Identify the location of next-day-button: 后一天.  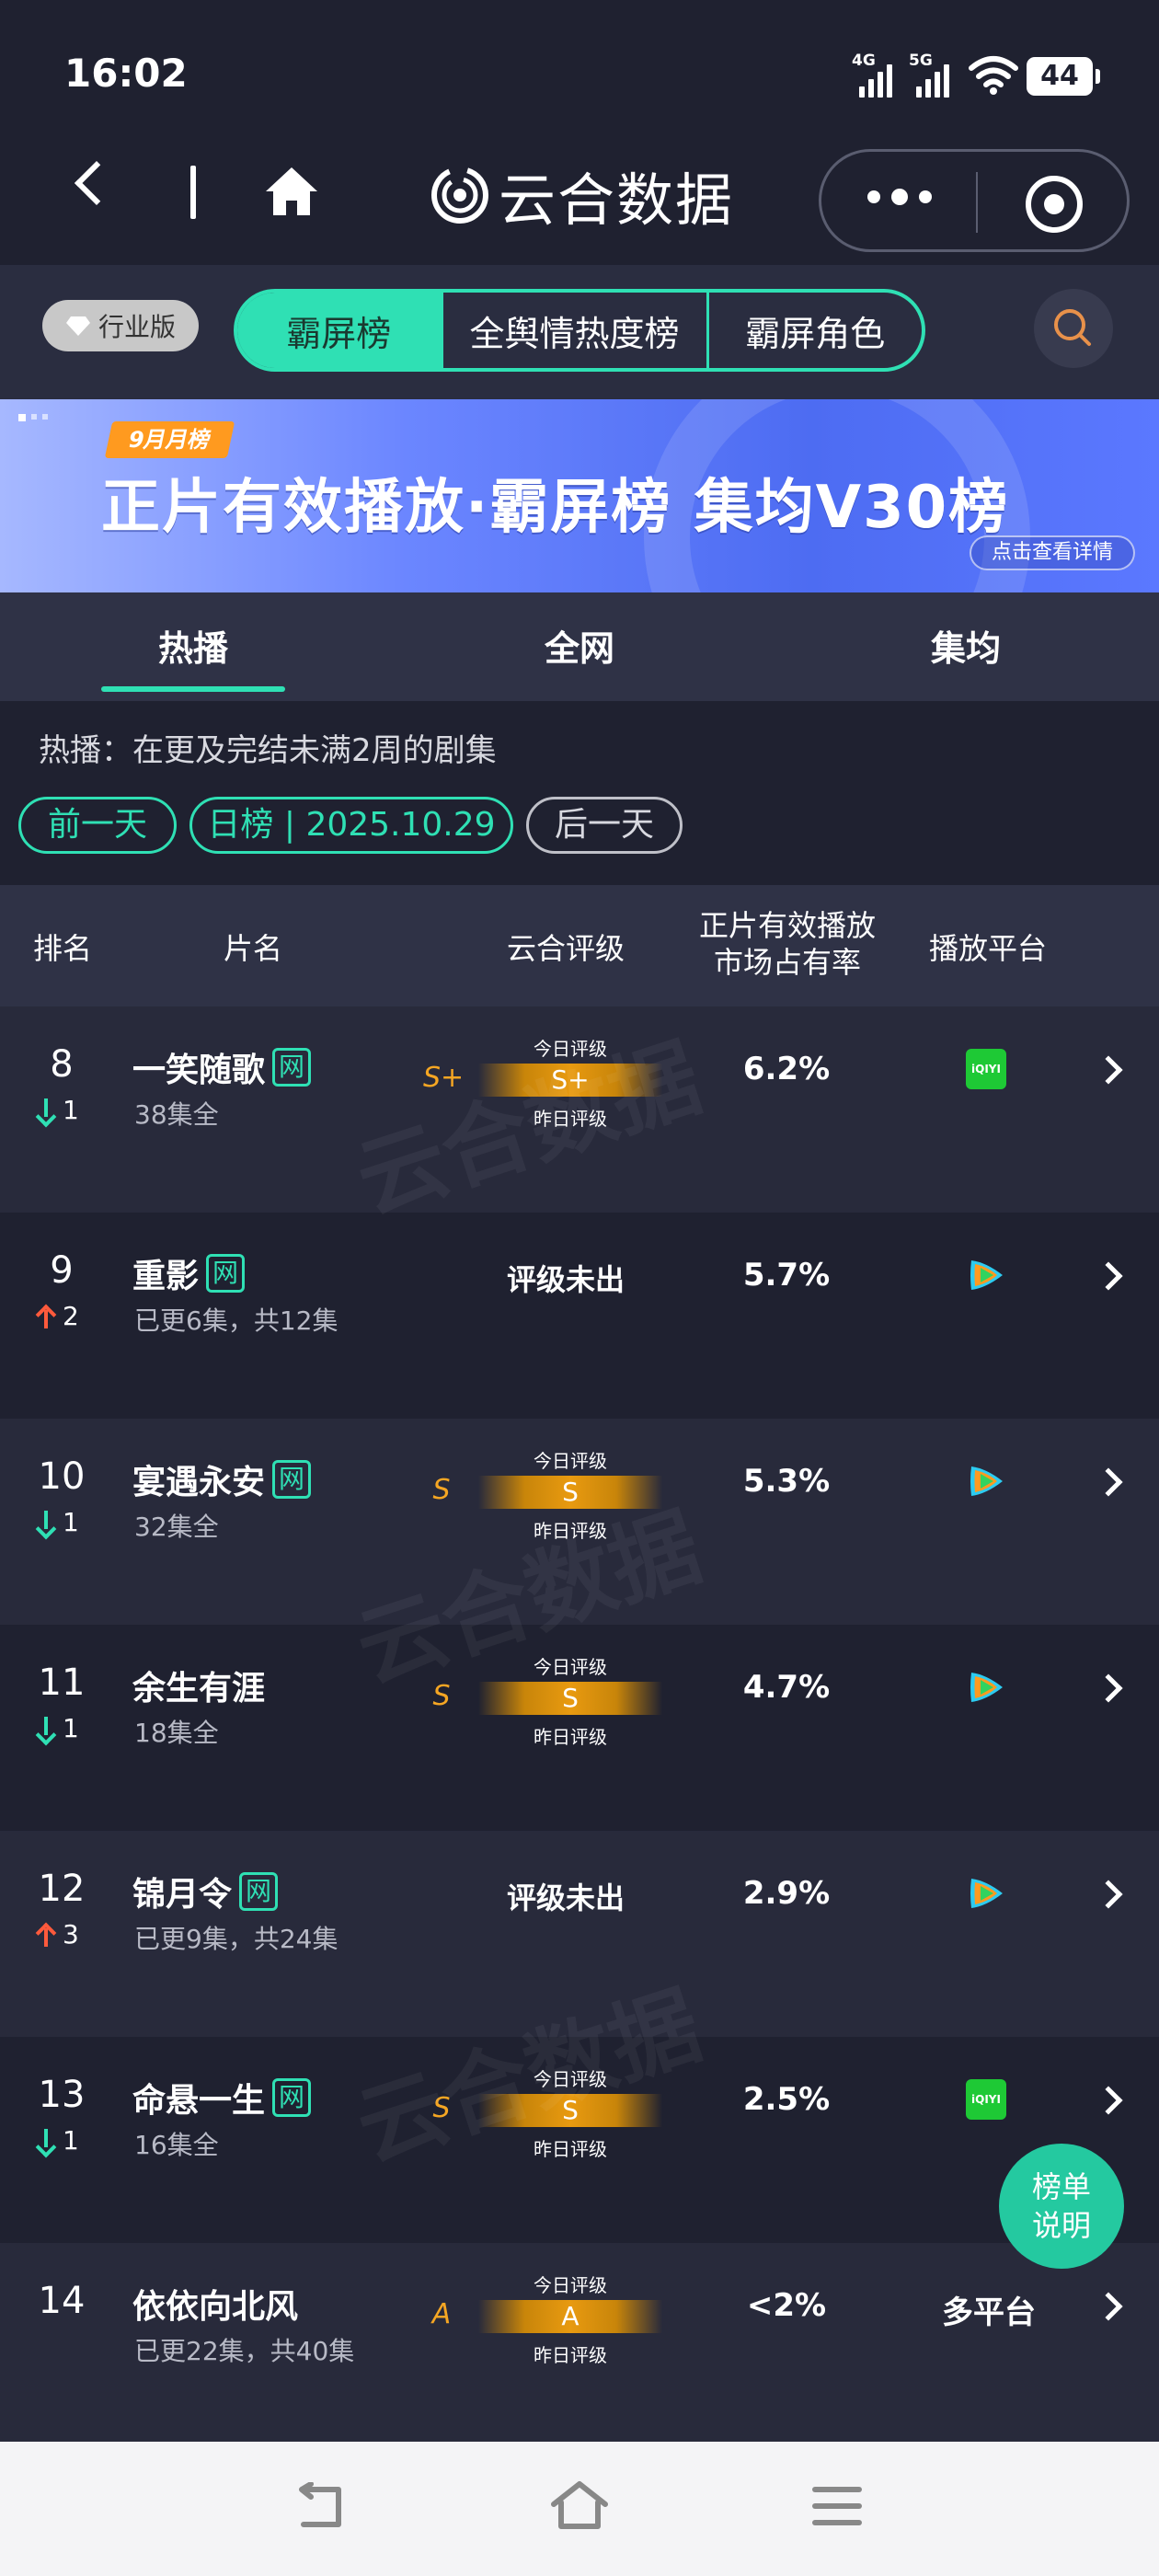
(604, 825).